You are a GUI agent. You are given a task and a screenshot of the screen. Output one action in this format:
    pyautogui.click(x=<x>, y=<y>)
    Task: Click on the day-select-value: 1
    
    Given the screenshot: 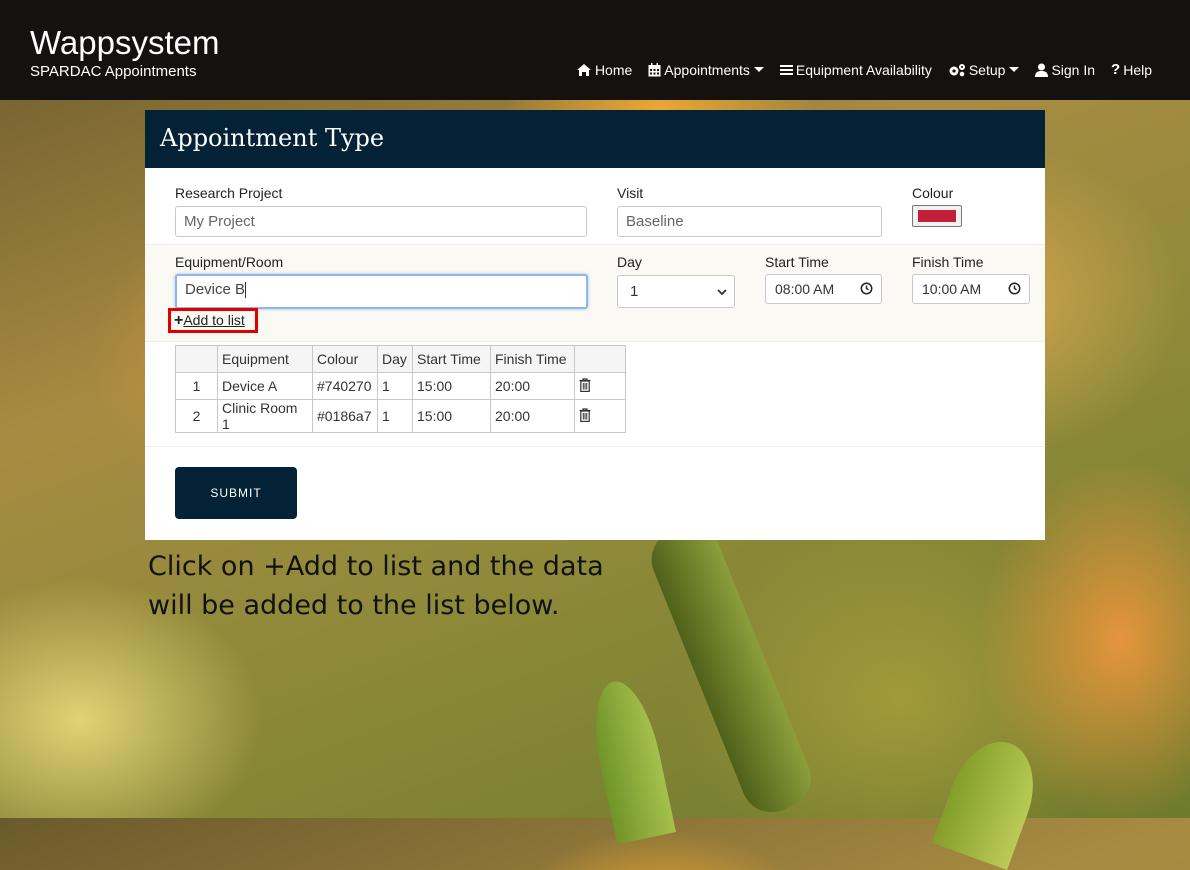 What is the action you would take?
    pyautogui.click(x=634, y=291)
    